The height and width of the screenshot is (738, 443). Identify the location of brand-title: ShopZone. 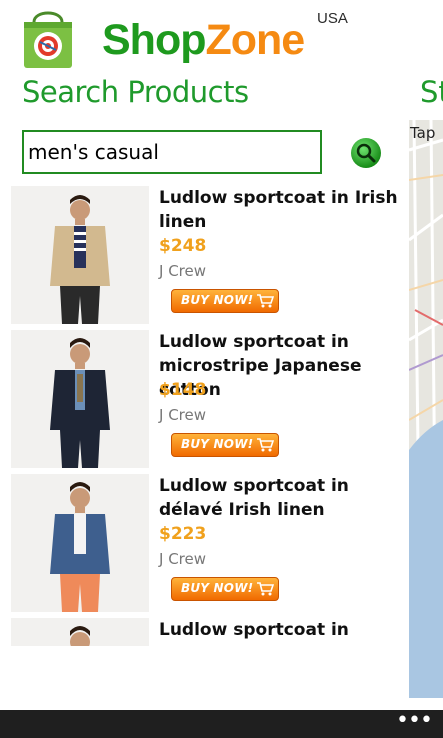
(203, 40).